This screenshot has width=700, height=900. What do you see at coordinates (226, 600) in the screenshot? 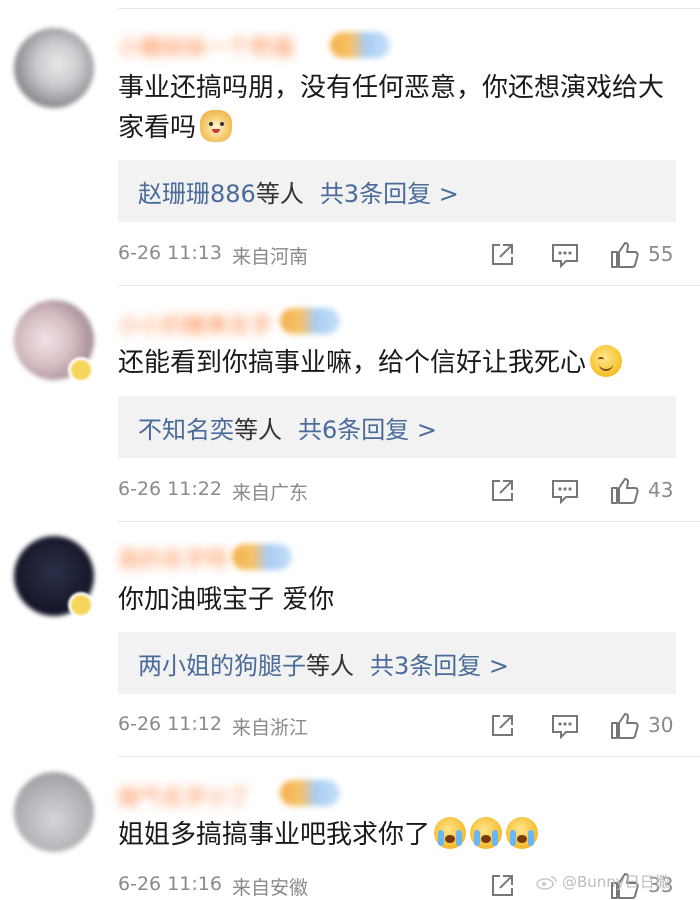
I see `comment-text: 你加油哦宝子 爱你` at bounding box center [226, 600].